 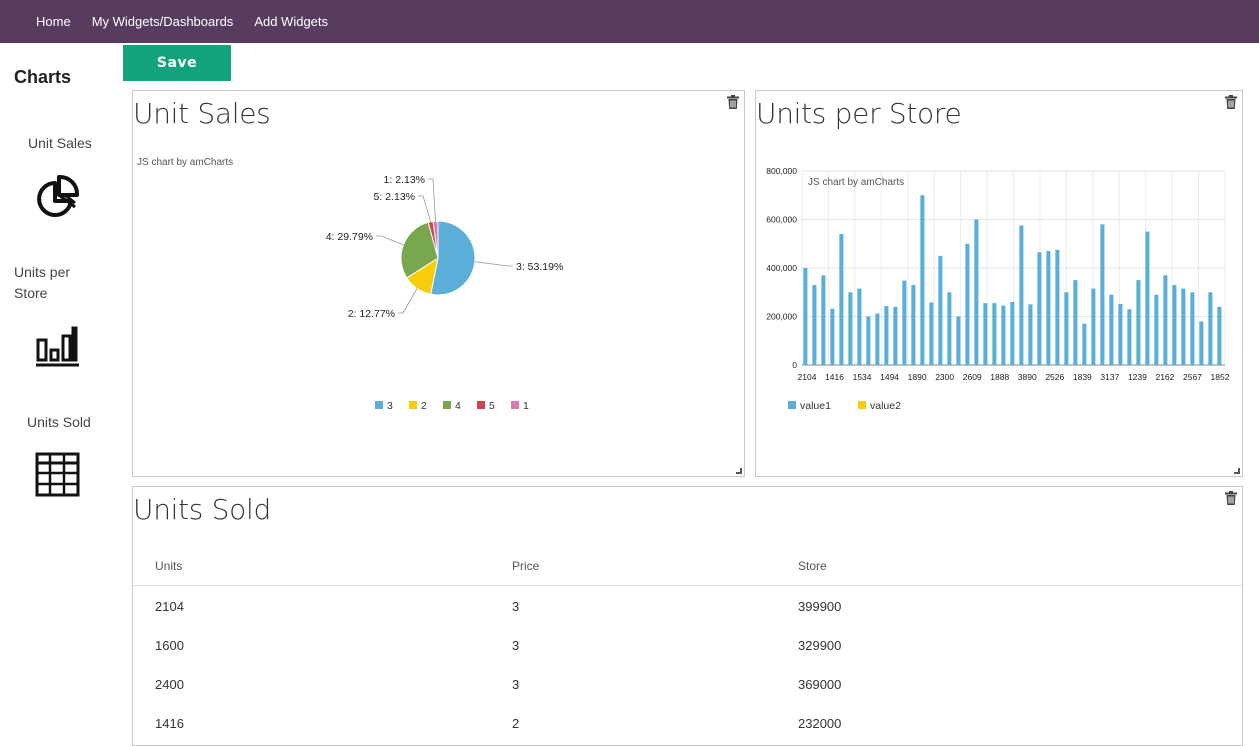 What do you see at coordinates (889, 377) in the screenshot?
I see `x-tick-label: 1494` at bounding box center [889, 377].